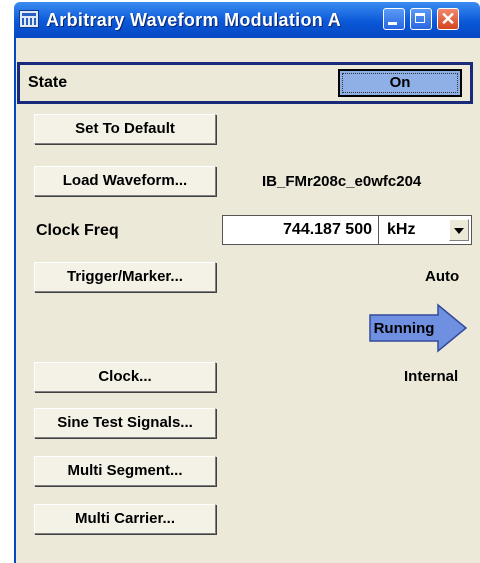 This screenshot has height=563, width=480. Describe the element at coordinates (404, 328) in the screenshot. I see `running-status-label: Running` at that location.